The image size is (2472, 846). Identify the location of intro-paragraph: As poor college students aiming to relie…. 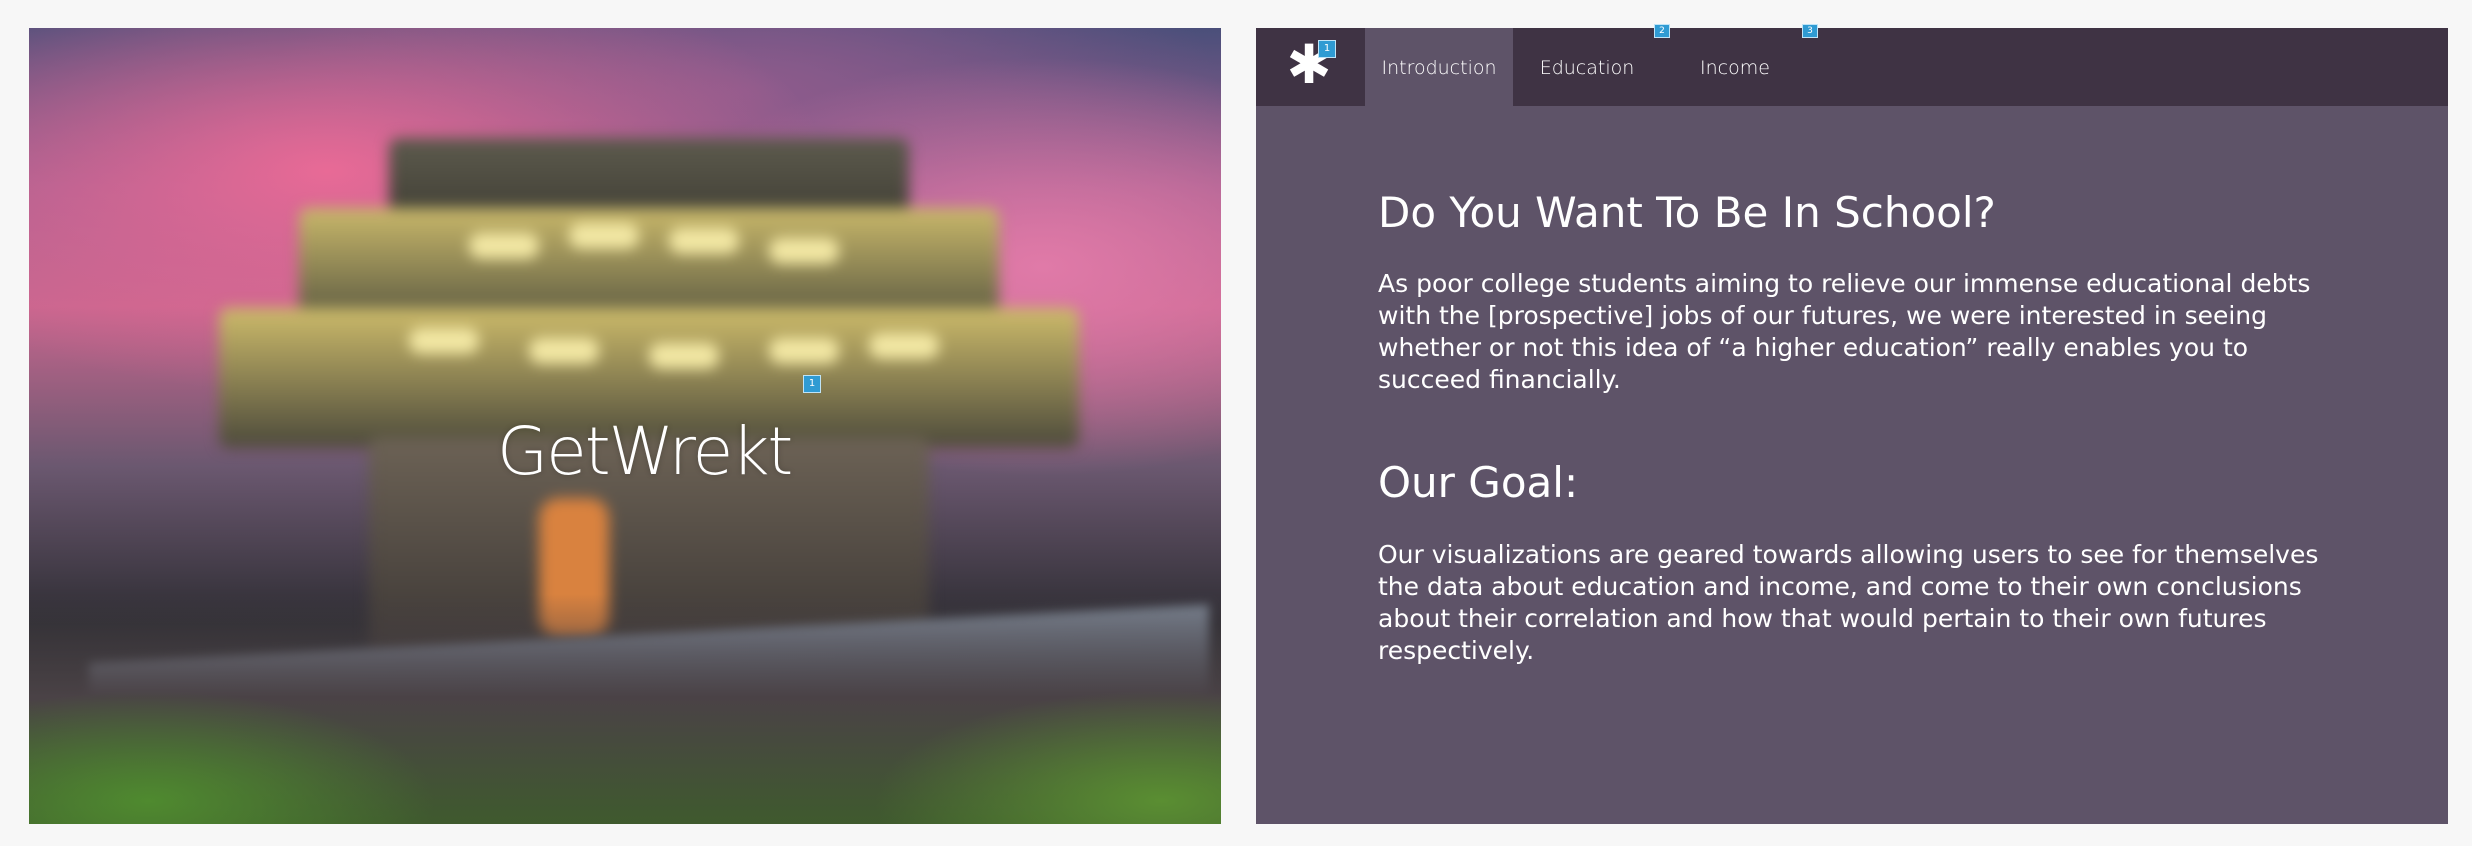
(1844, 332).